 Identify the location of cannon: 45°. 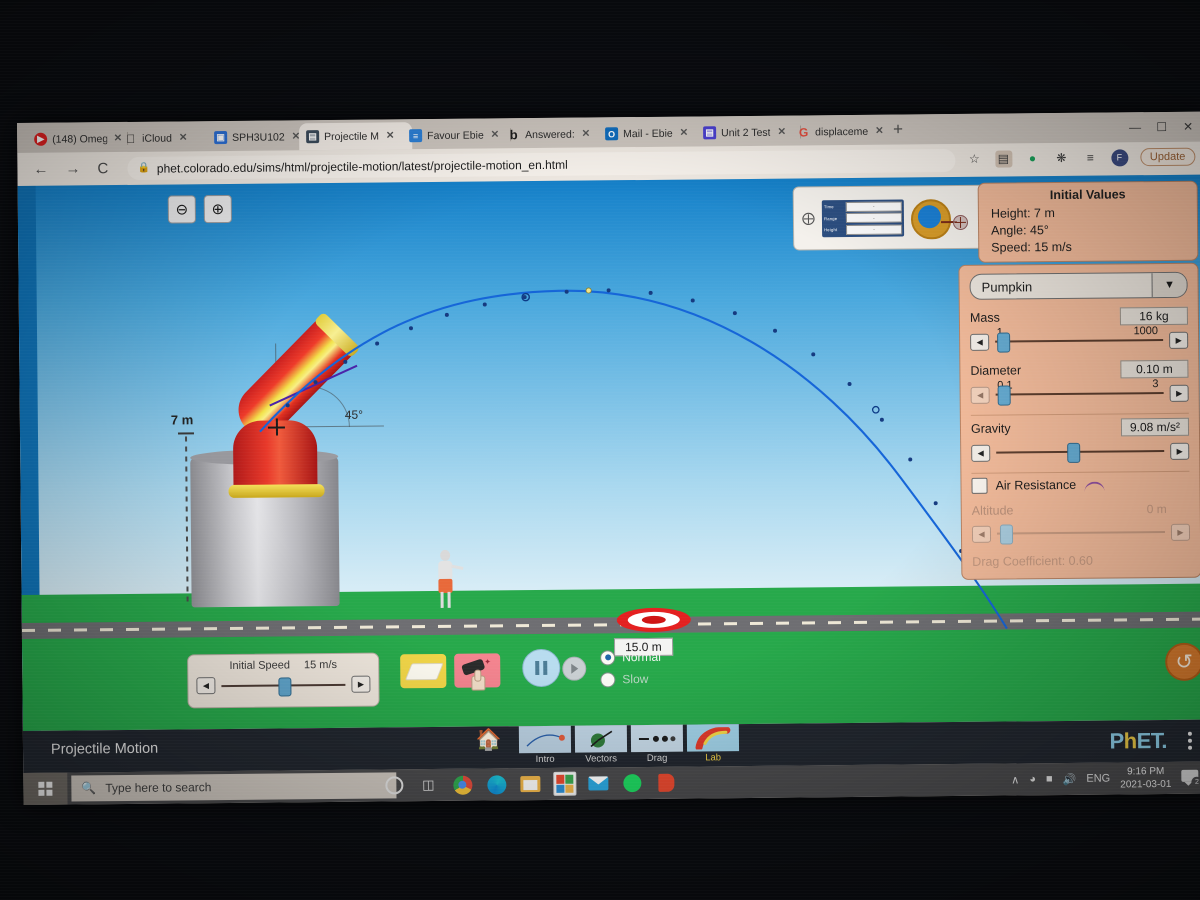
(307, 404).